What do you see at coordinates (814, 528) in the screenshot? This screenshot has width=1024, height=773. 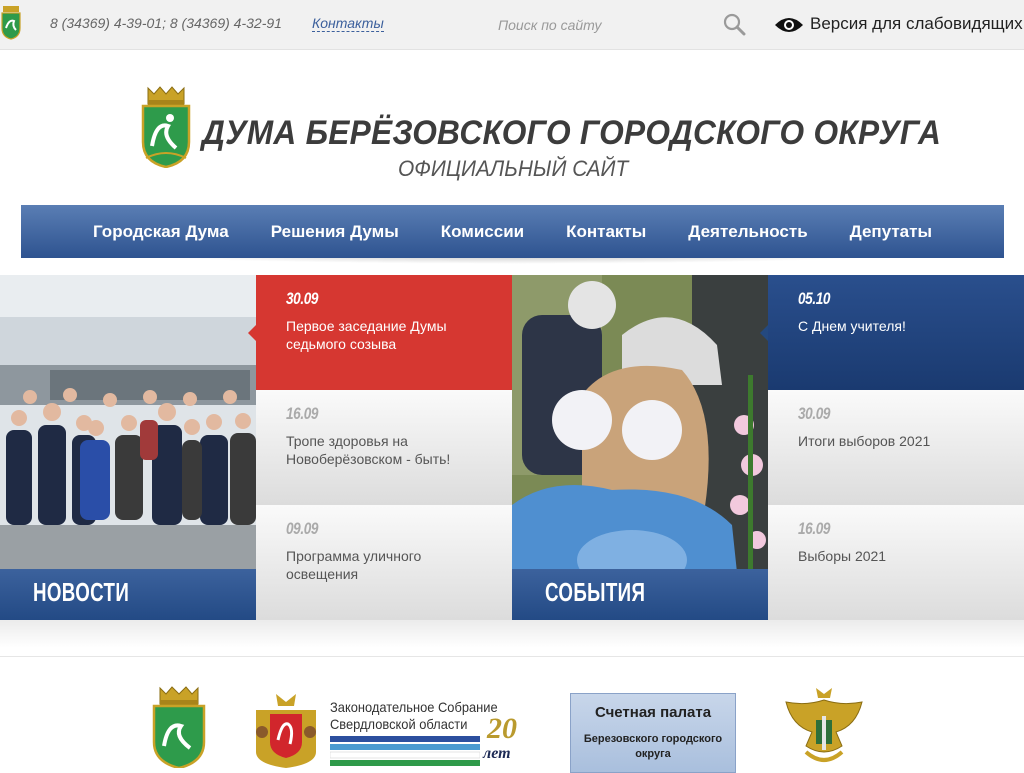 I see `event-date: 16.09` at bounding box center [814, 528].